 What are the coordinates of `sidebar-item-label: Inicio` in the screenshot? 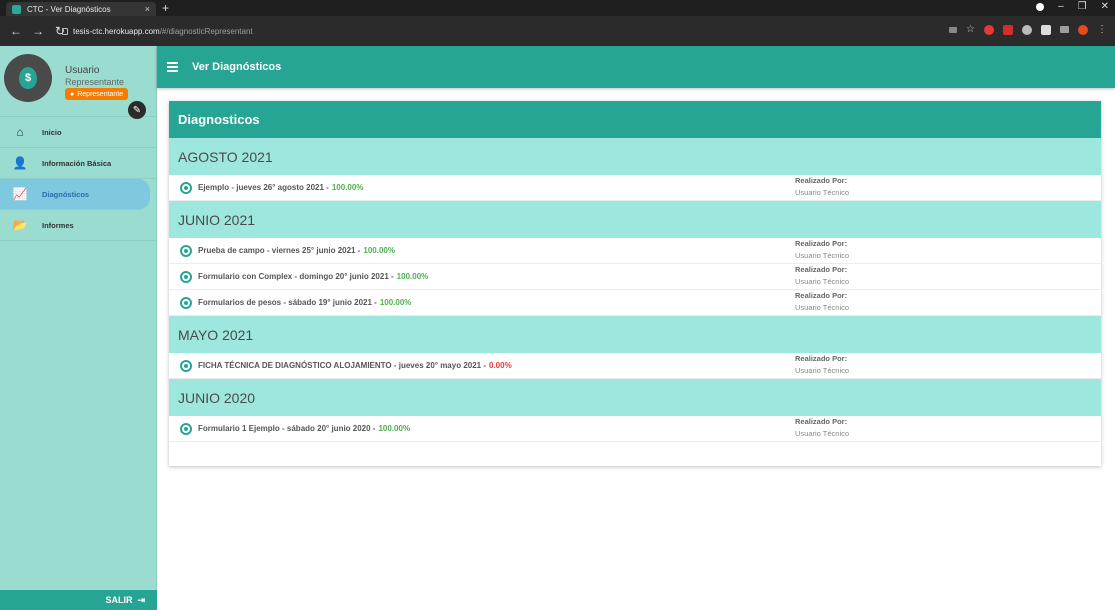 It's located at (52, 132).